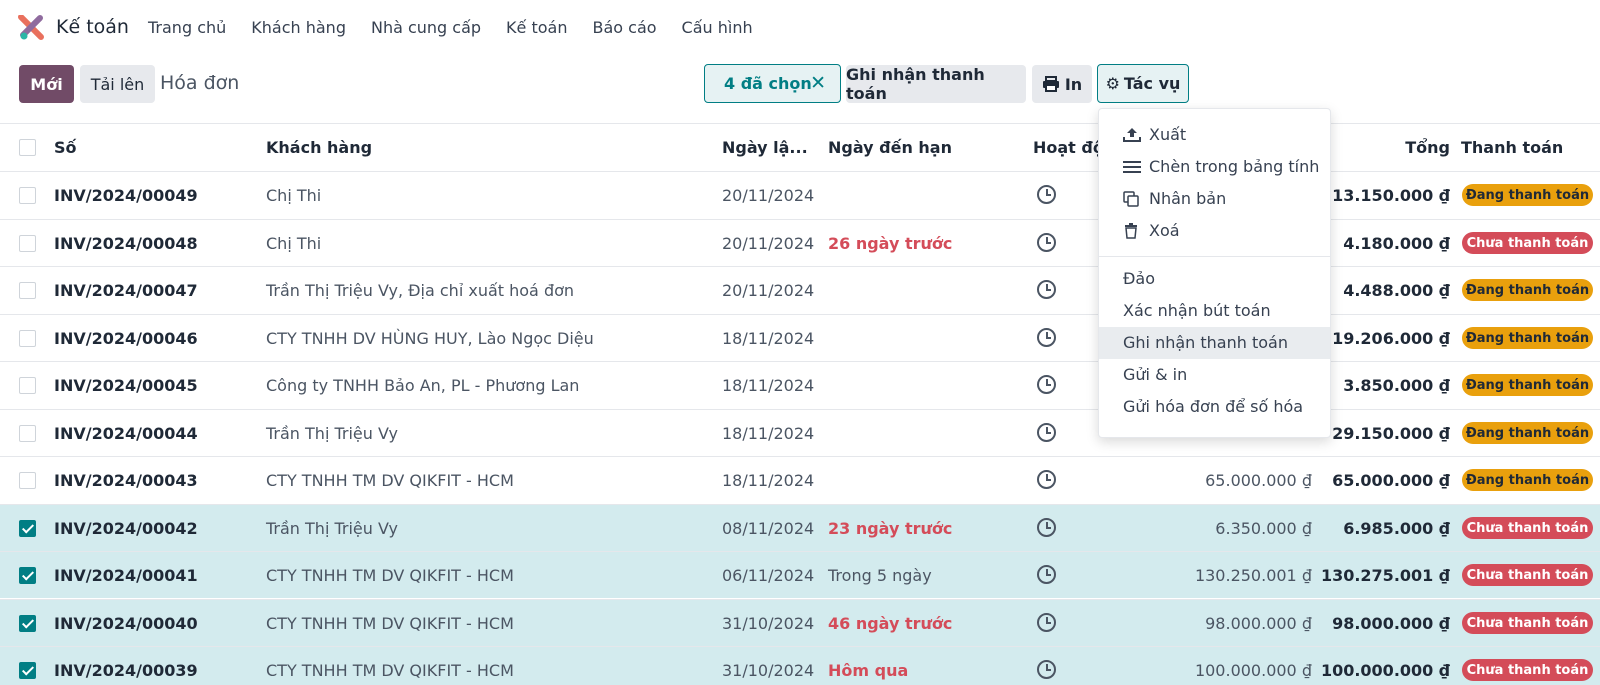 The width and height of the screenshot is (1600, 685). I want to click on total-amount: 130.275.001 ₫, so click(1385, 575).